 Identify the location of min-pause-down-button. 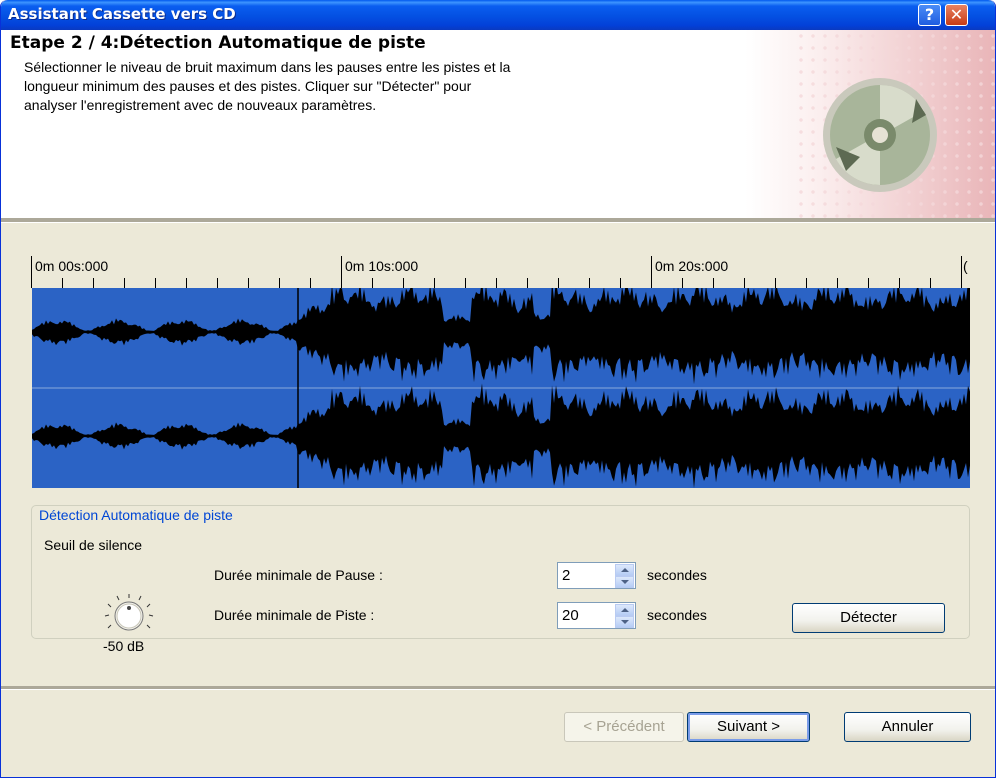
(624, 582).